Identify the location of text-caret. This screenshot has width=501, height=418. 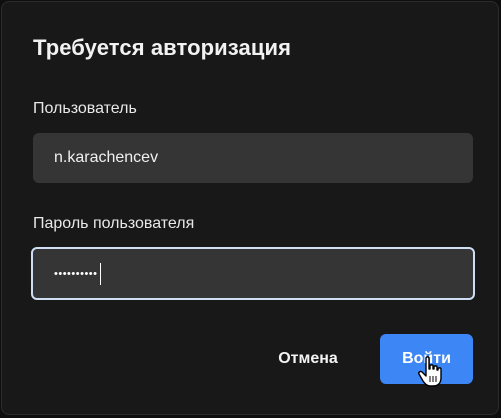
(100, 273).